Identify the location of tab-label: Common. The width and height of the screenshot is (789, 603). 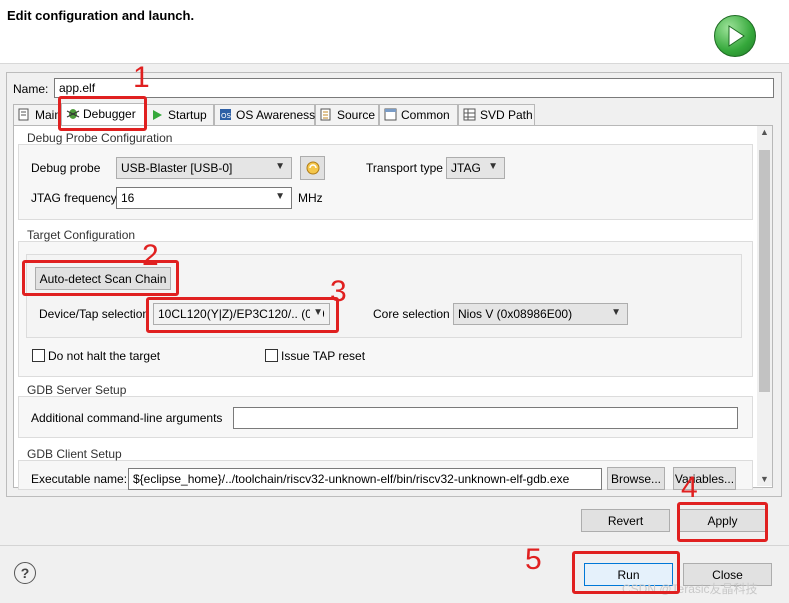
(425, 115).